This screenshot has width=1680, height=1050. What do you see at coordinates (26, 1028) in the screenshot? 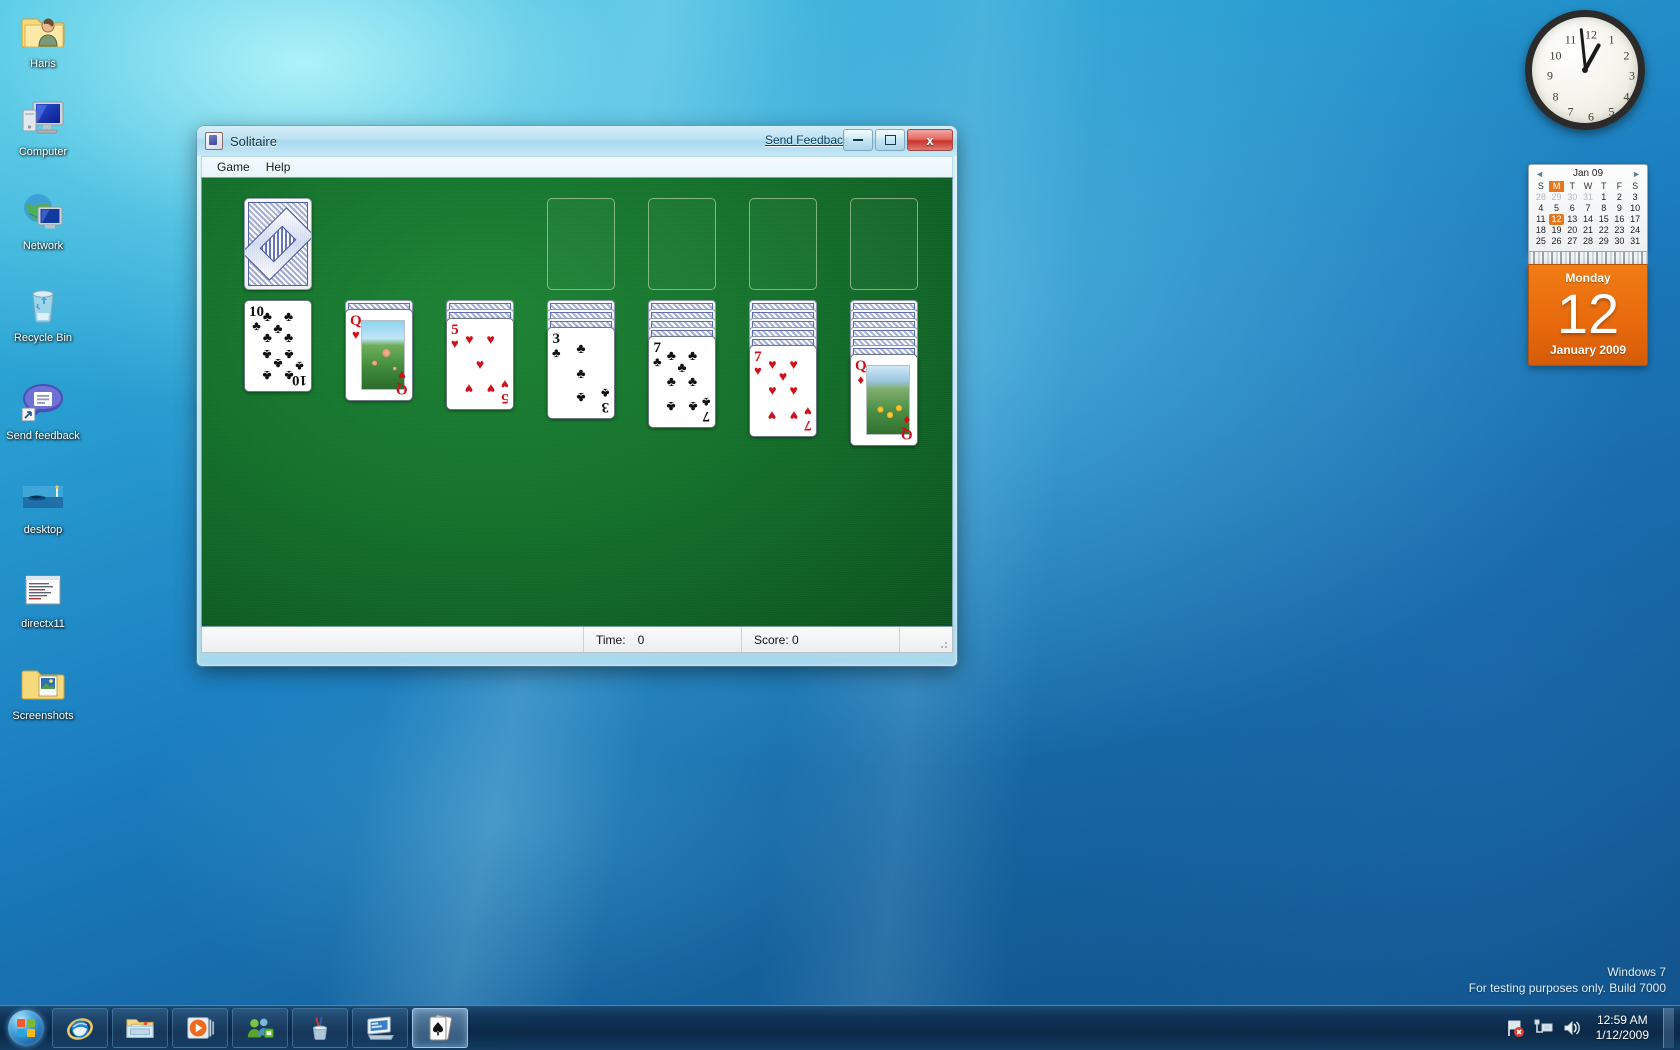
I see `start-button` at bounding box center [26, 1028].